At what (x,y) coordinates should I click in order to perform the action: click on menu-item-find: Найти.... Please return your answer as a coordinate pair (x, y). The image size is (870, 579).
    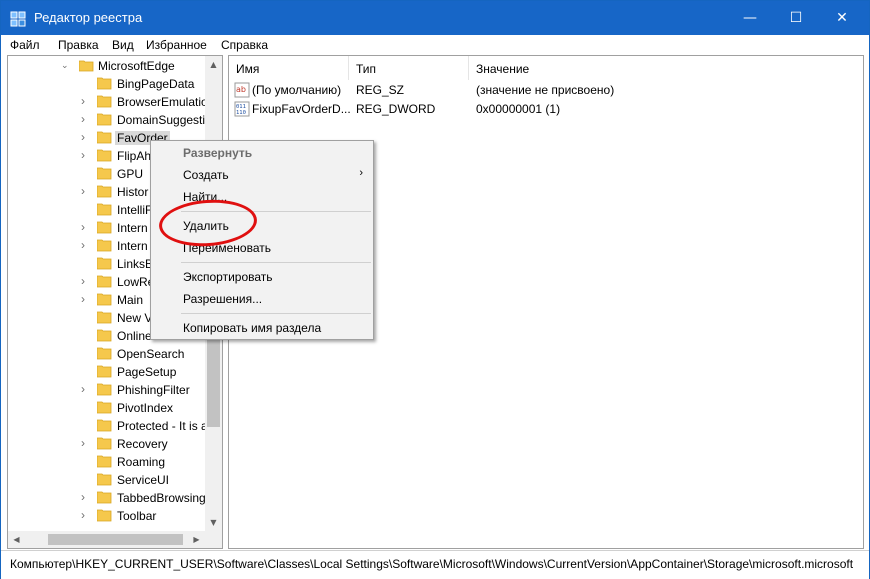
    Looking at the image, I should click on (205, 197).